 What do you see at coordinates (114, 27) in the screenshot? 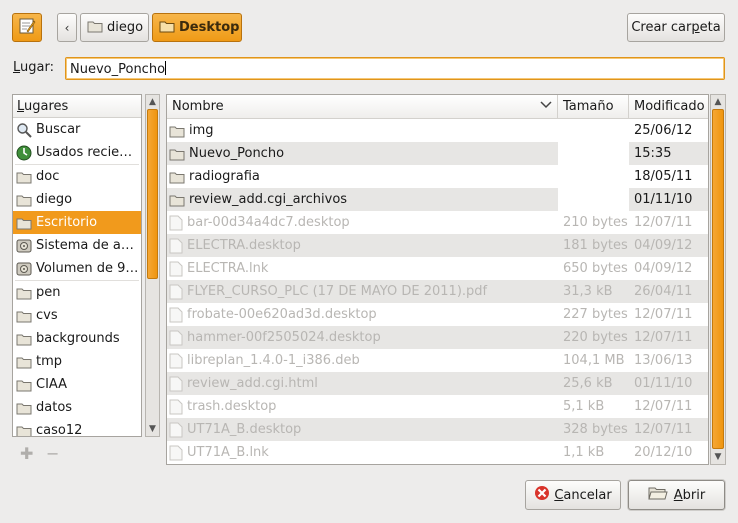
I see `path-button-diego: diego` at bounding box center [114, 27].